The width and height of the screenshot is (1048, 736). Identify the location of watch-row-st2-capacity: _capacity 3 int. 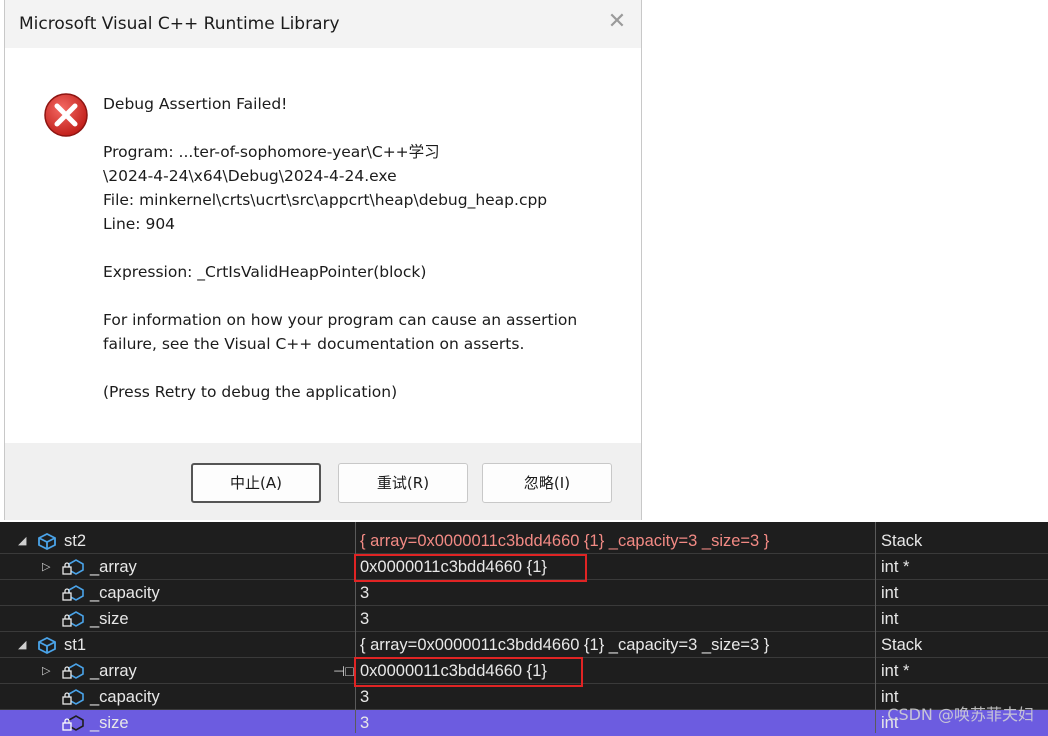
(524, 593).